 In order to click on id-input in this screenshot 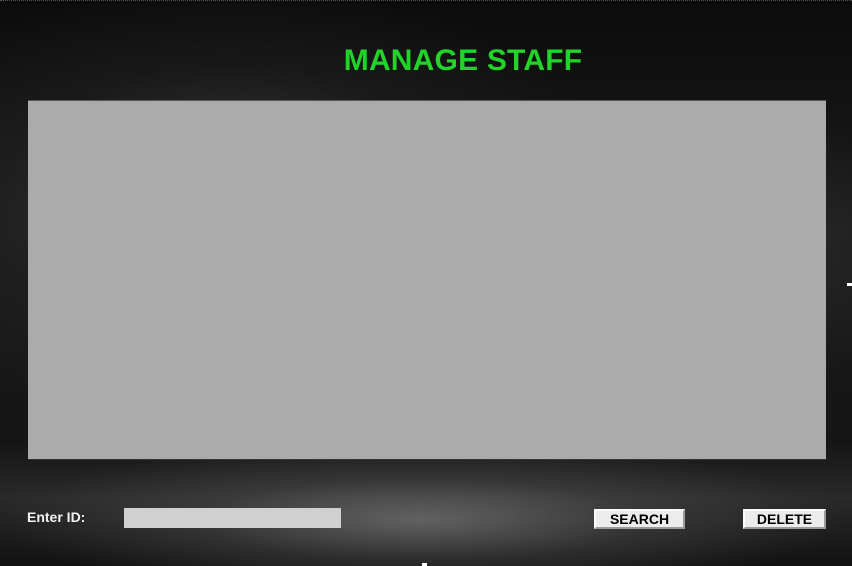, I will do `click(232, 518)`.